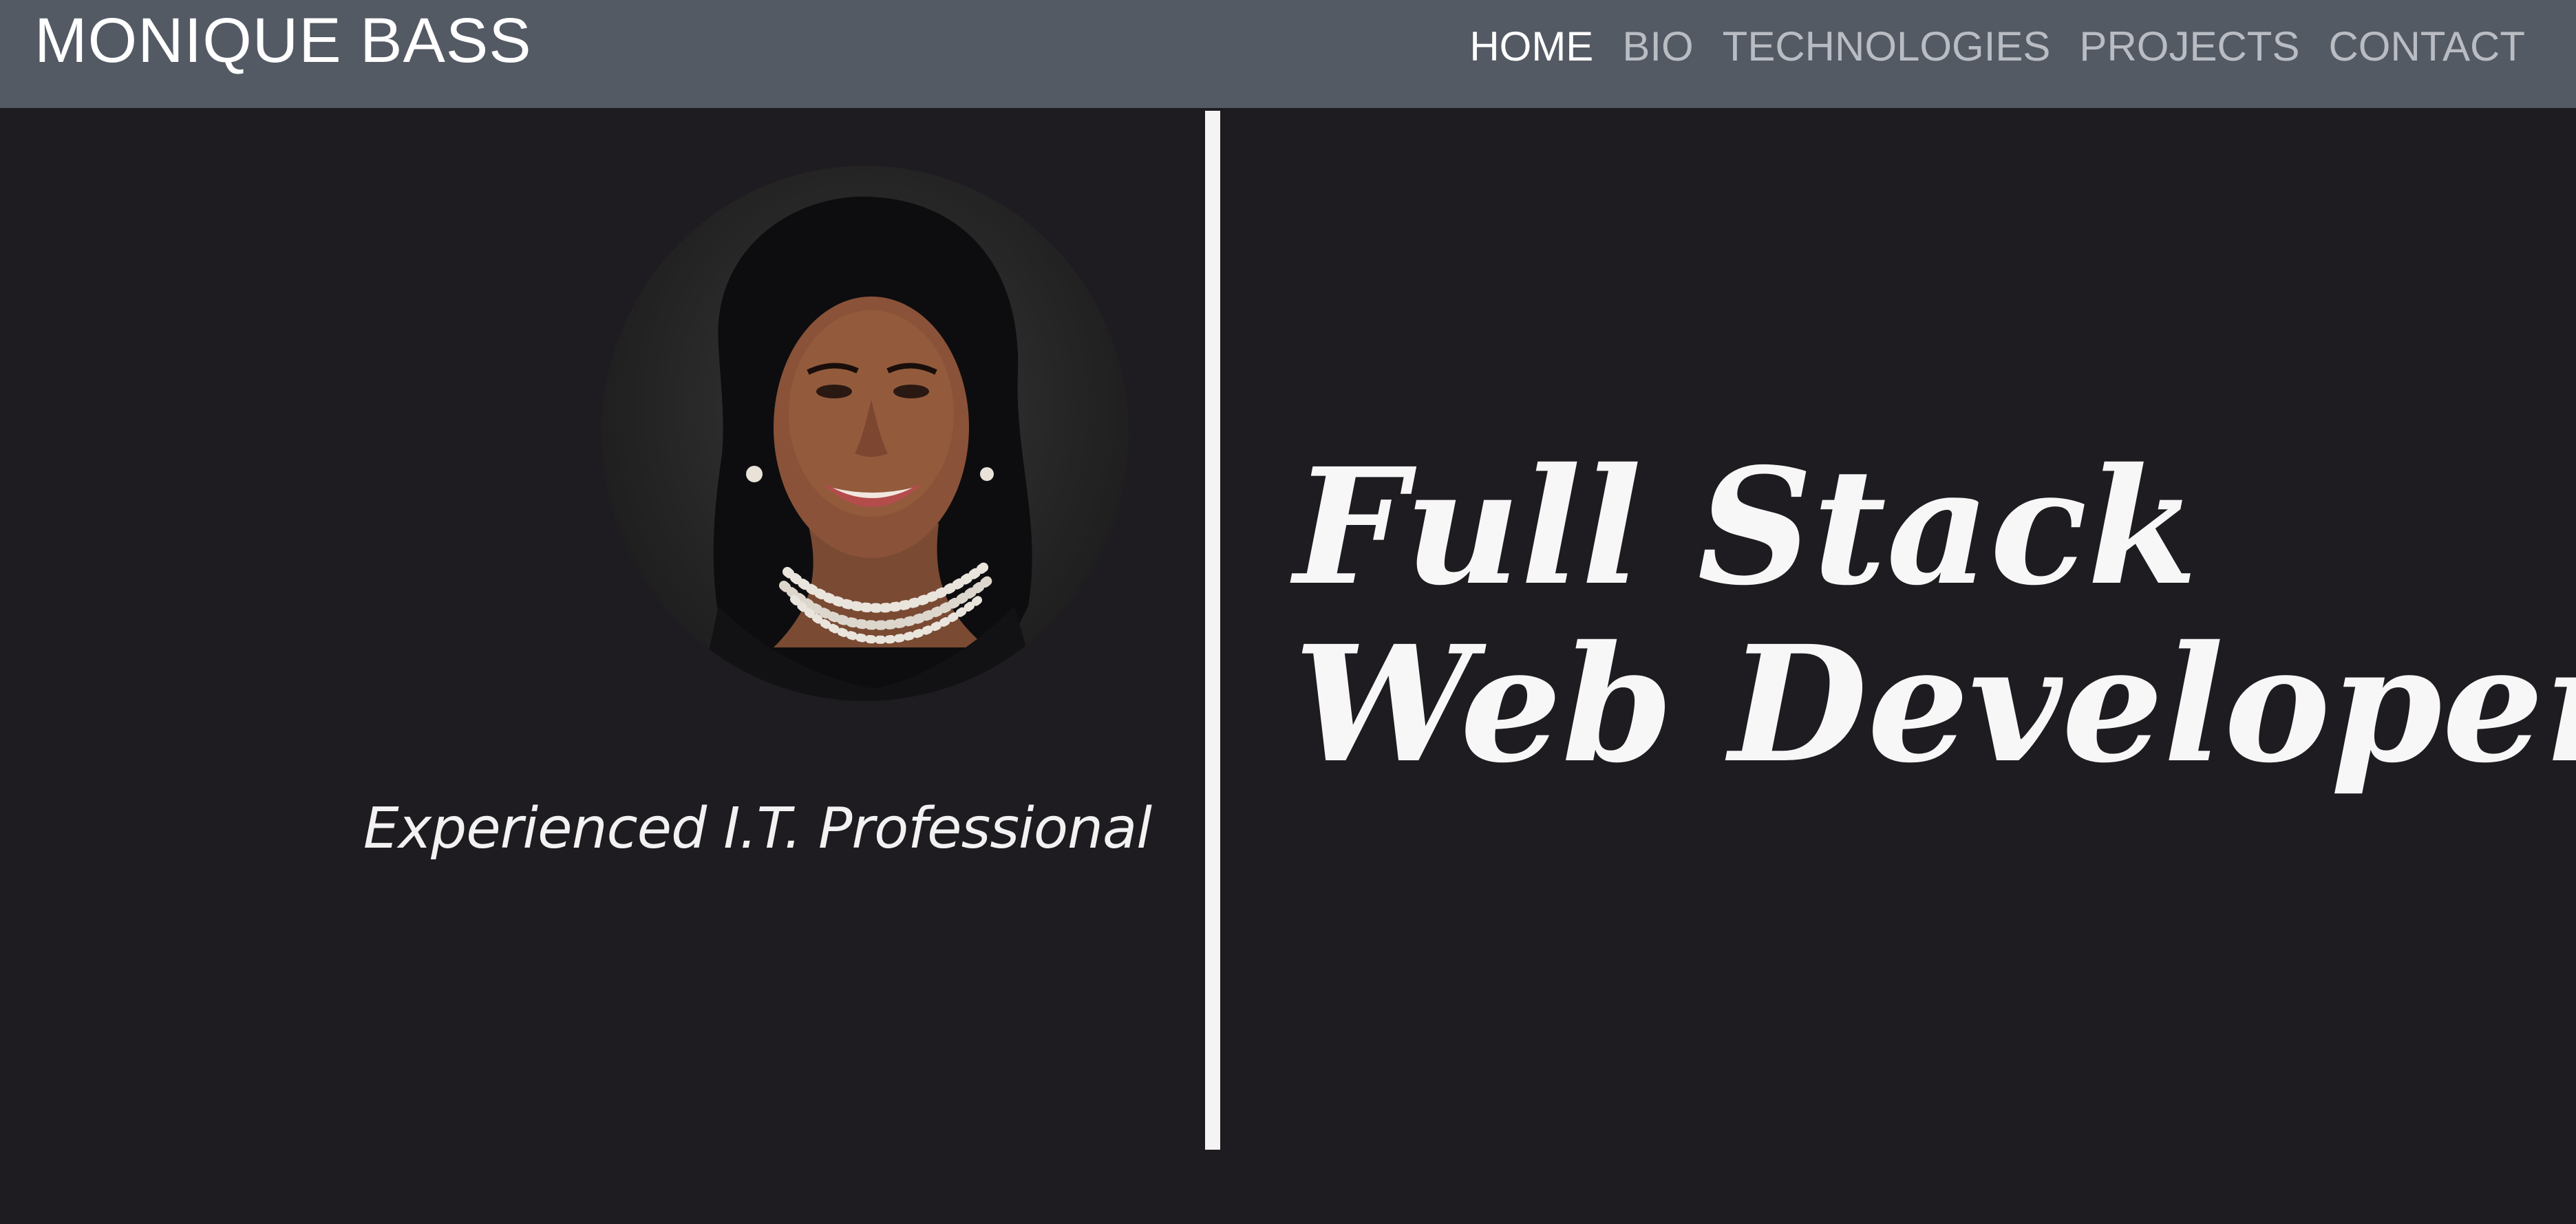 The image size is (2576, 1224). What do you see at coordinates (1746, 527) in the screenshot?
I see `headline-line-1: Full Stack` at bounding box center [1746, 527].